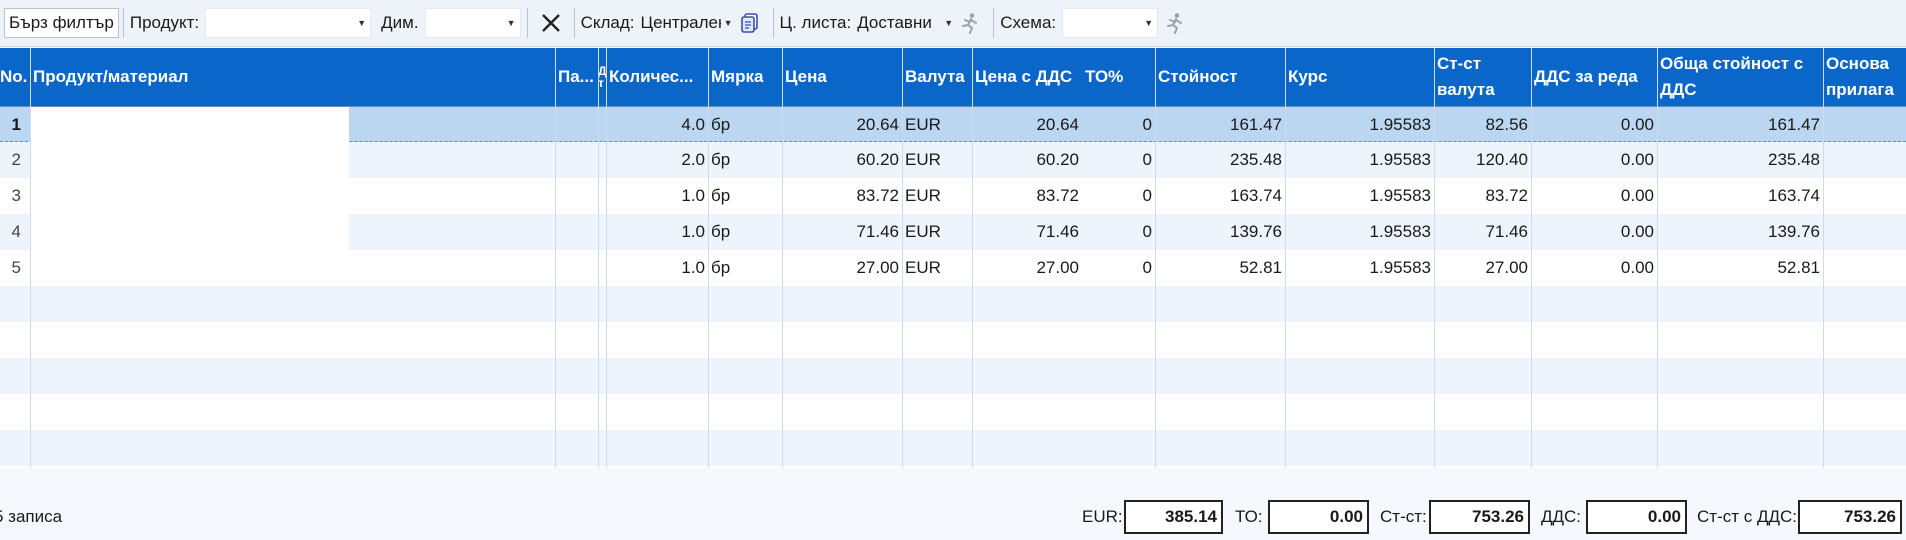 The width and height of the screenshot is (1906, 540). I want to click on cell-price-vat: 71.46, so click(1027, 232).